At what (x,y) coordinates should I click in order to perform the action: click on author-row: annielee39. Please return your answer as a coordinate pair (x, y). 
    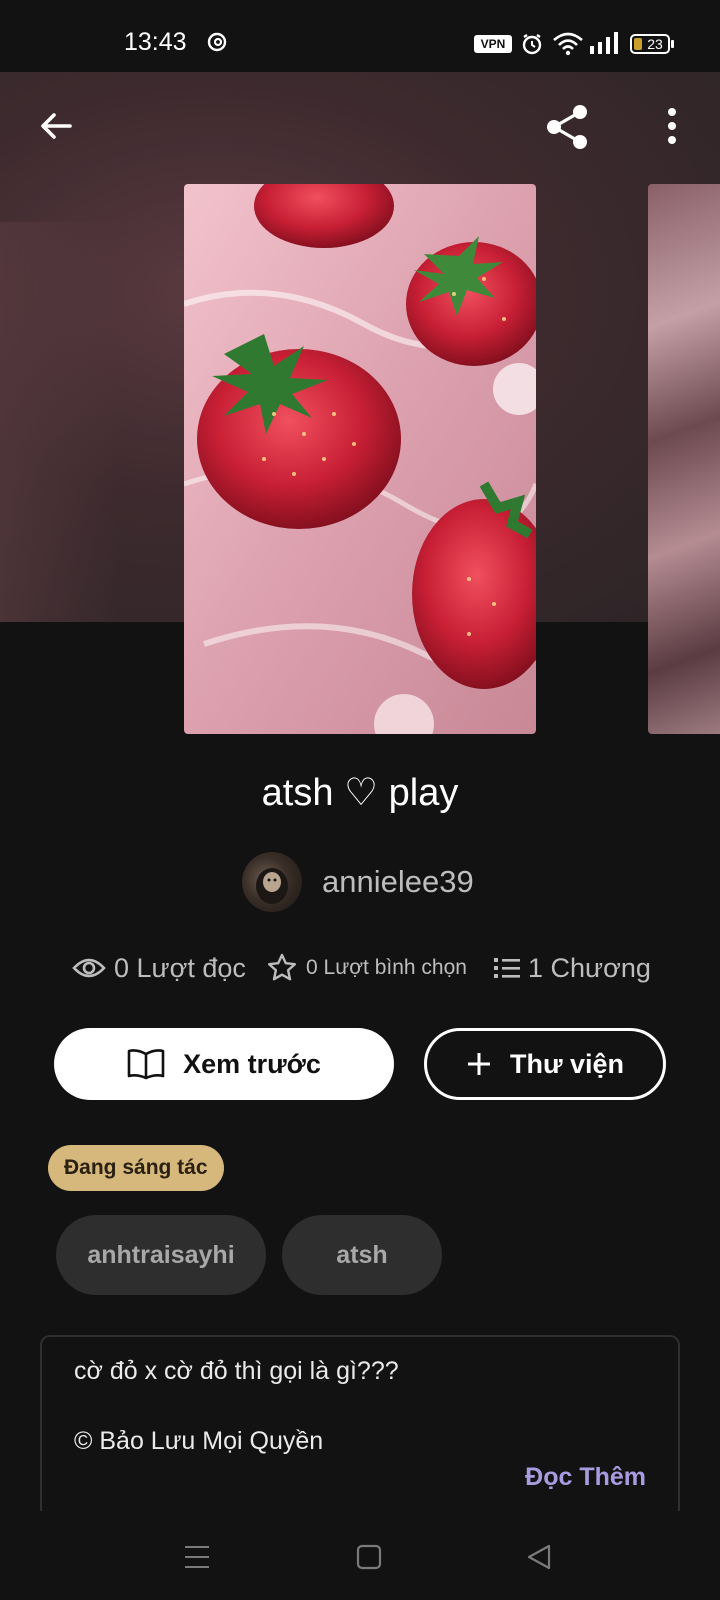
    Looking at the image, I should click on (360, 882).